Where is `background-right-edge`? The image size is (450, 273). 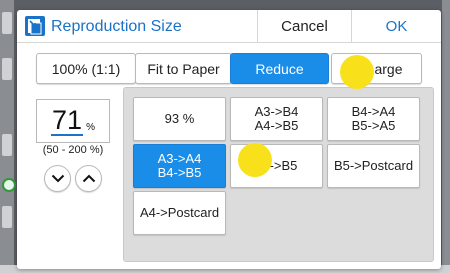 background-right-edge is located at coordinates (446, 136).